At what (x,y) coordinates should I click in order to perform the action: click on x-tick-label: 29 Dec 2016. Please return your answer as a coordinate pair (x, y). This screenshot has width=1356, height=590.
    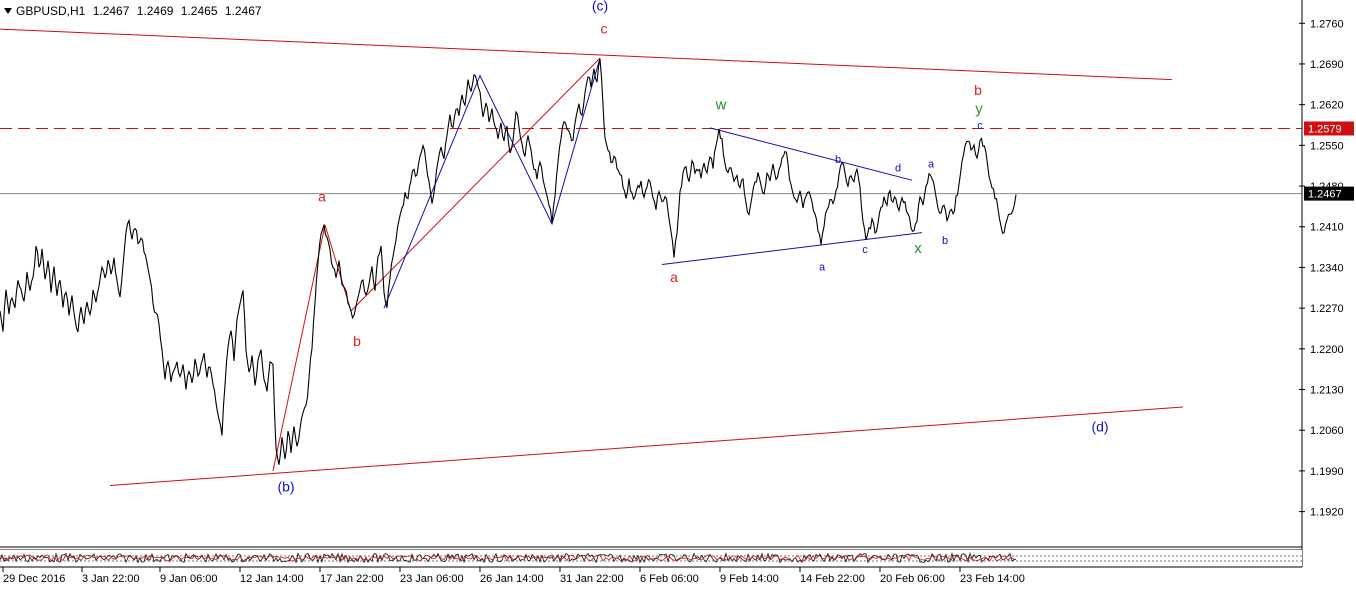
    Looking at the image, I should click on (34, 579).